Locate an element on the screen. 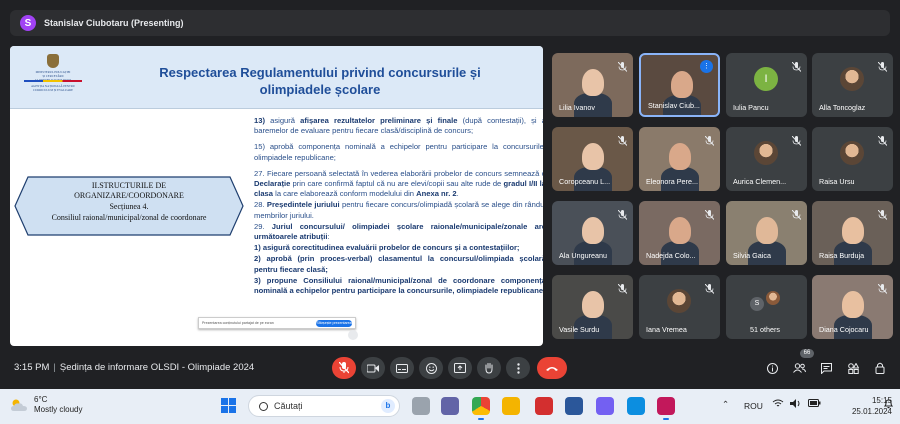 This screenshot has height=424, width=900. participant-tile: Vasile Surdu is located at coordinates (592, 307).